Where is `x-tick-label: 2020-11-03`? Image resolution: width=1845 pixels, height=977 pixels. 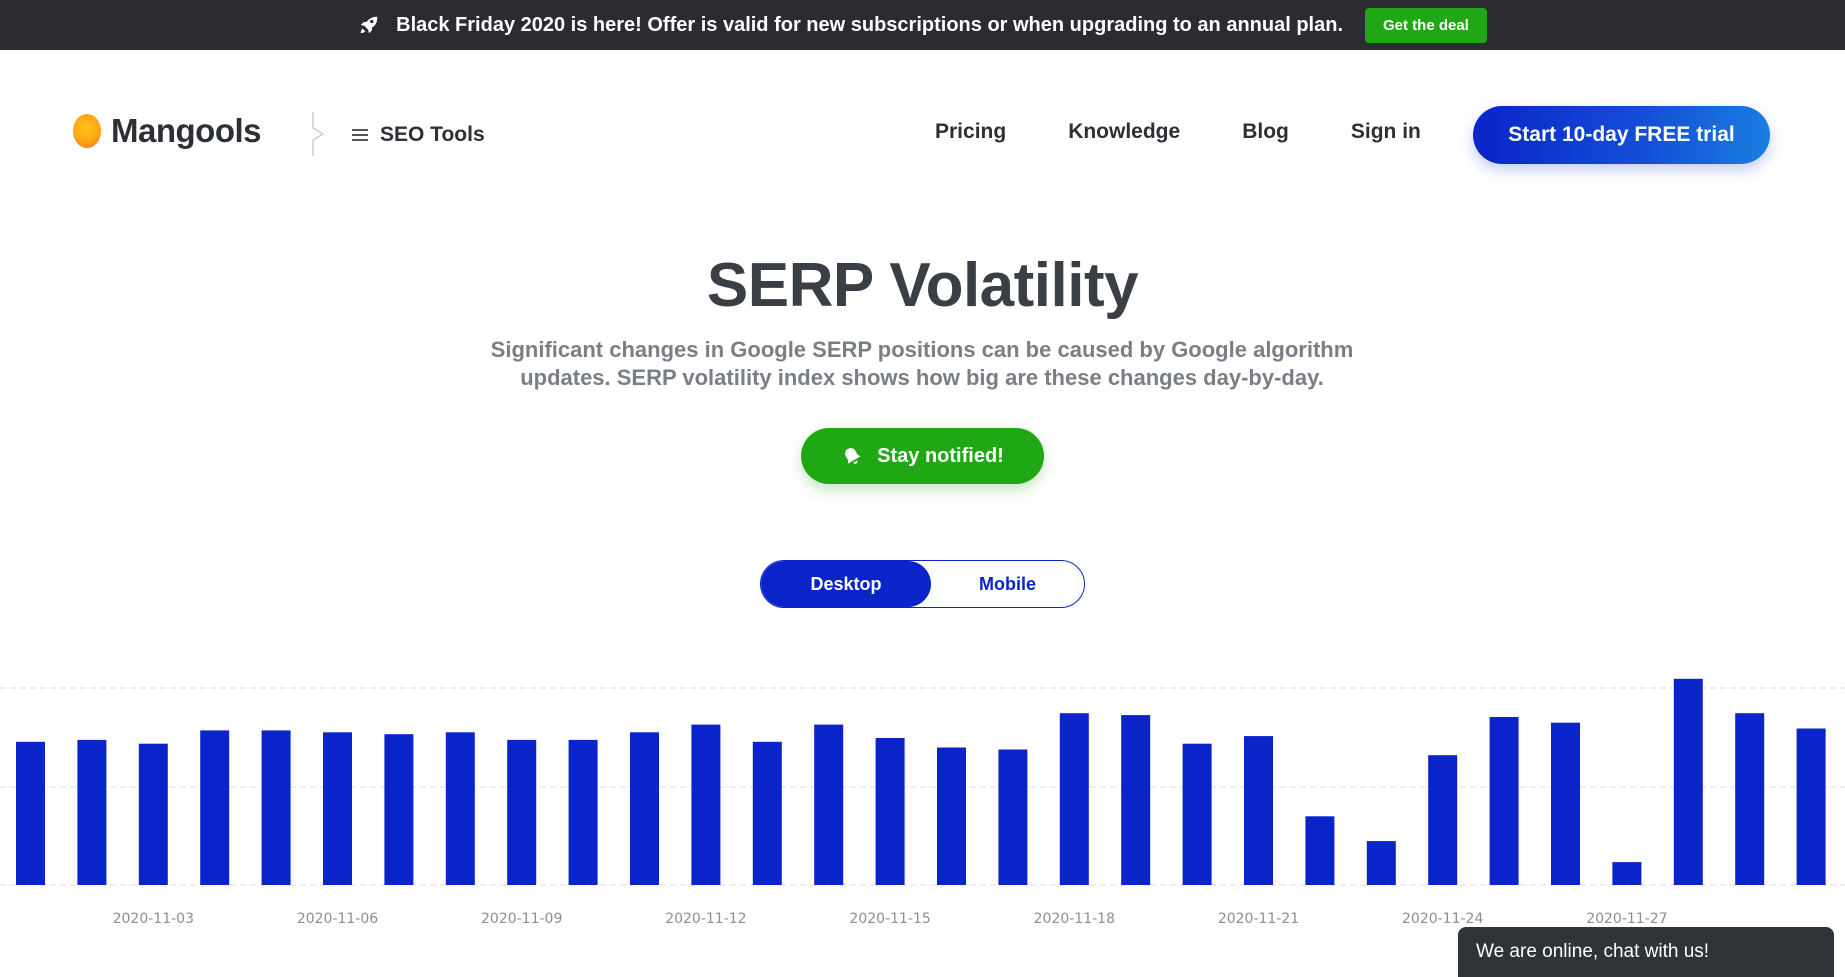
x-tick-label: 2020-11-03 is located at coordinates (153, 919).